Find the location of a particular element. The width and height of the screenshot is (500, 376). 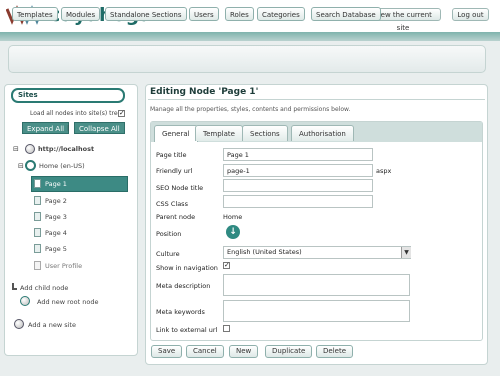

add-root-link: Add new root node is located at coordinates (67, 302).